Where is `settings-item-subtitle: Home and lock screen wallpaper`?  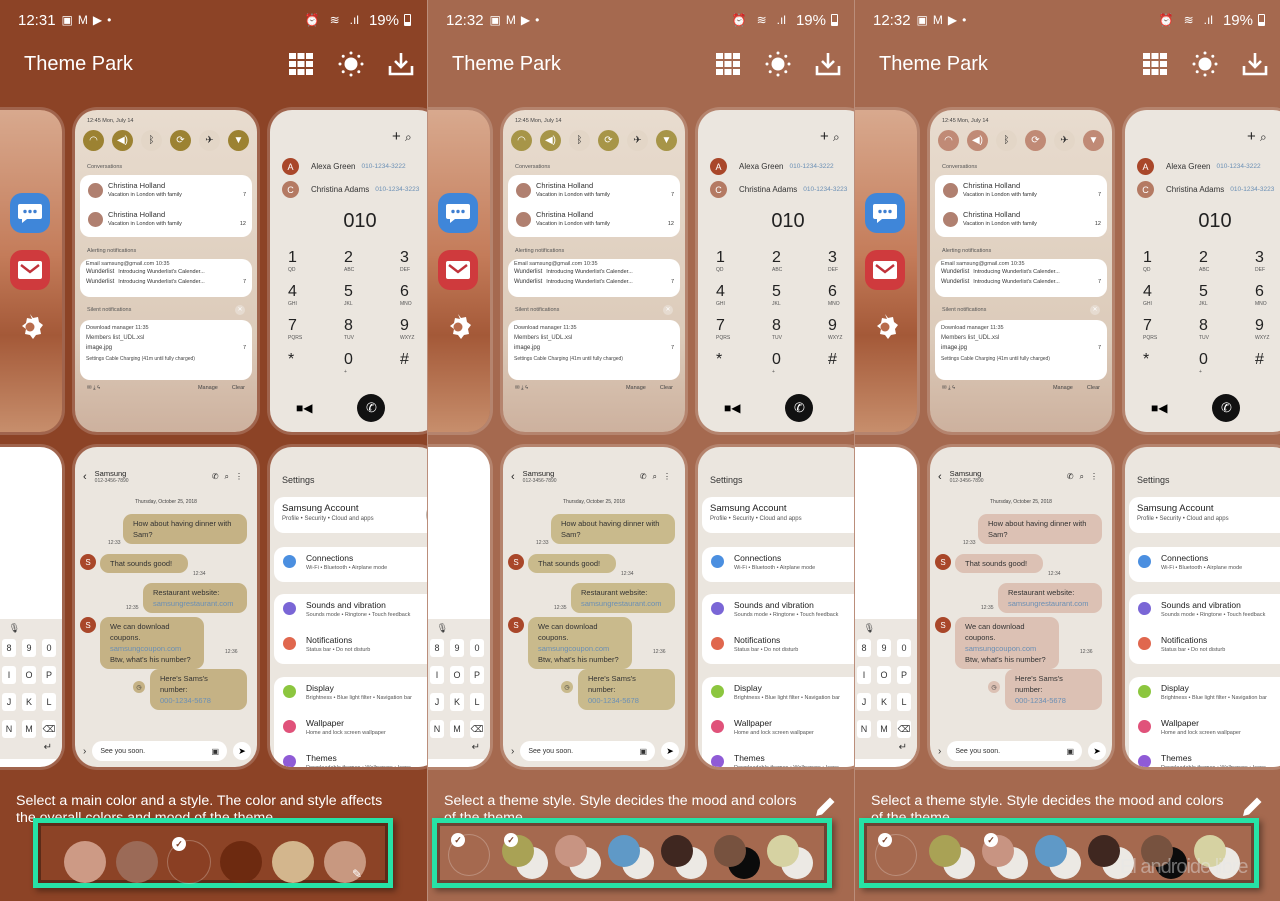 settings-item-subtitle: Home and lock screen wallpaper is located at coordinates (346, 733).